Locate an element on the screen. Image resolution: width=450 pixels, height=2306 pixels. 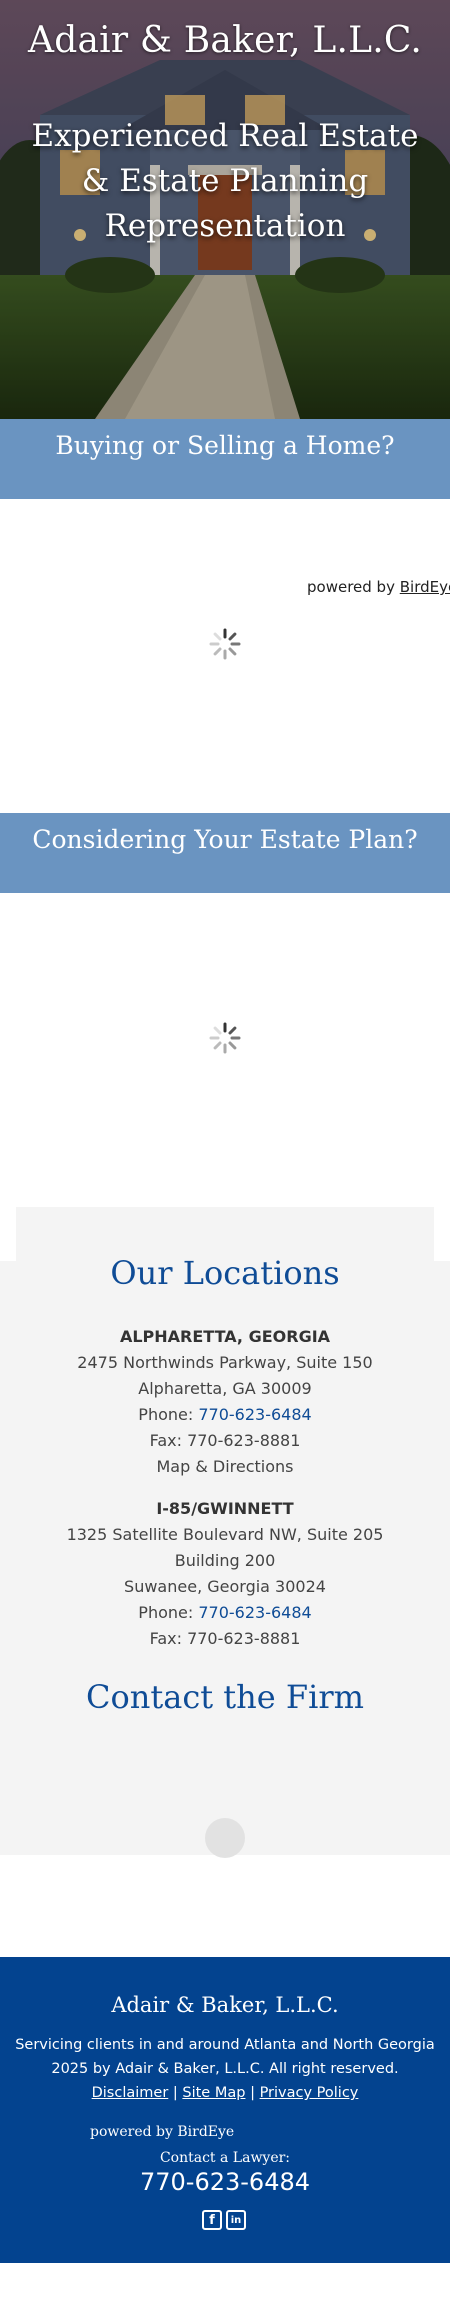
estate-plan-section-header: Considering Your Estate Plan? is located at coordinates (225, 853).